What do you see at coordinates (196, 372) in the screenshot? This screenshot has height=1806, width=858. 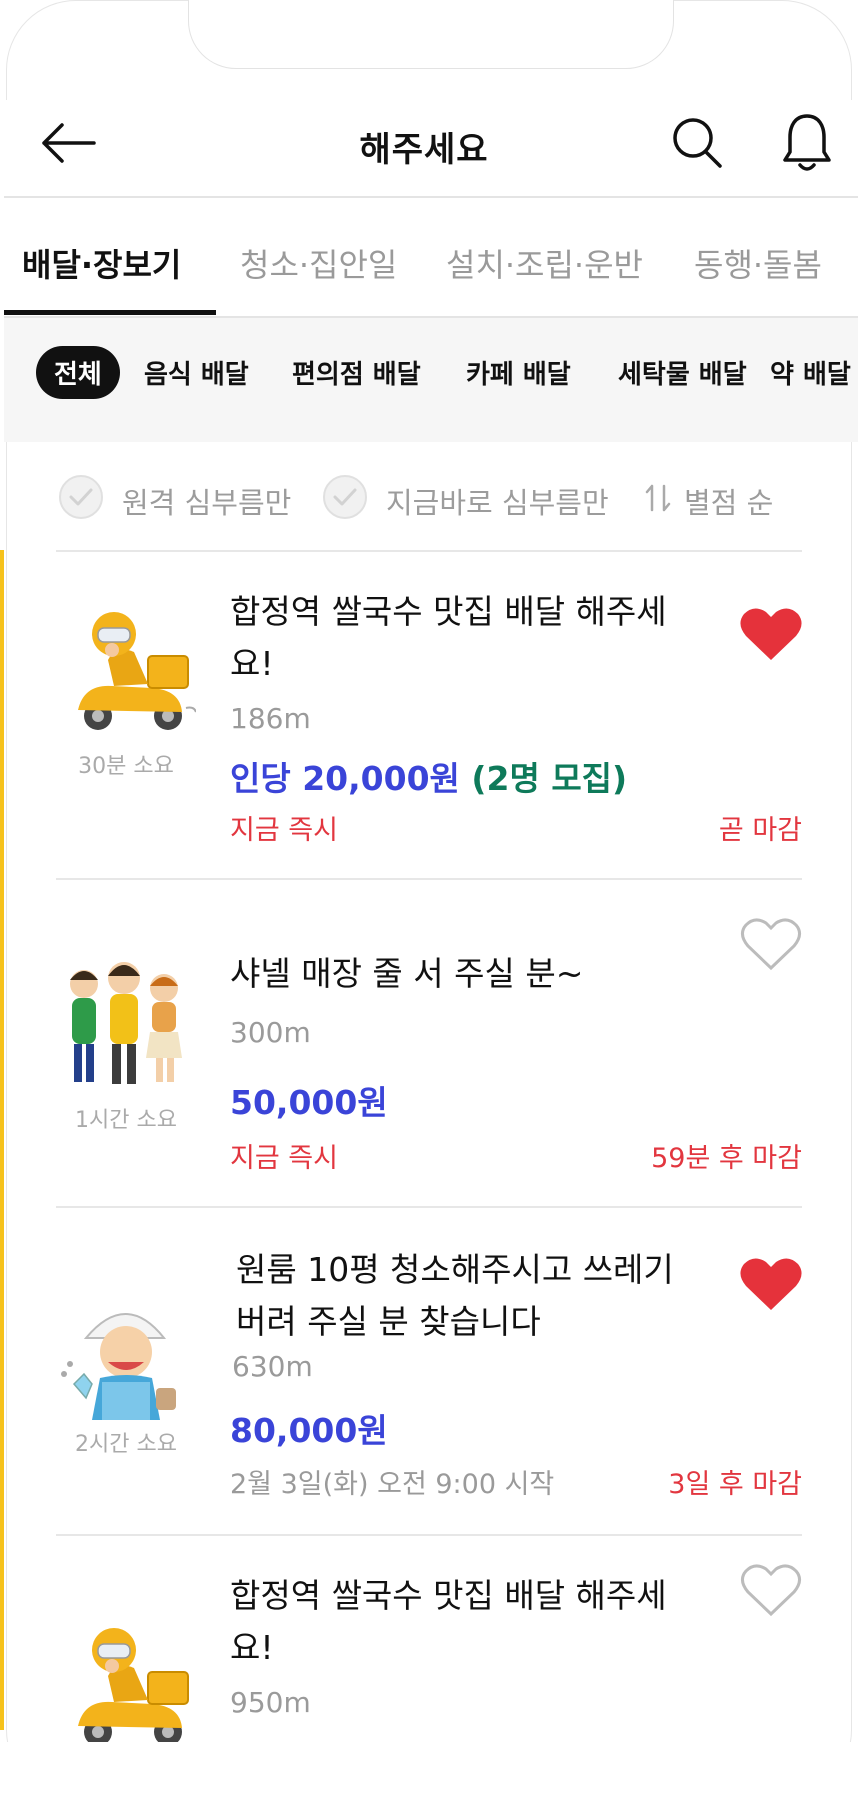 I see `chip-food-delivery: 음식 배달` at bounding box center [196, 372].